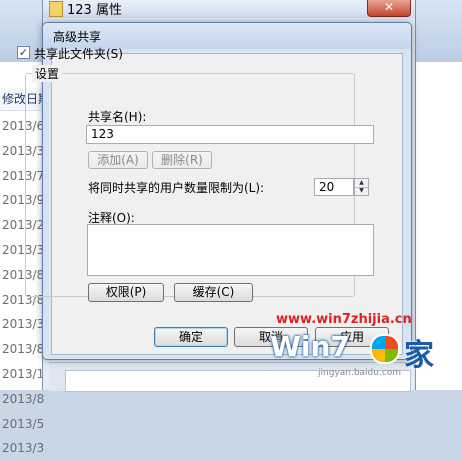  Describe the element at coordinates (94, 10) in the screenshot. I see `properties-title: 123 属性` at that location.